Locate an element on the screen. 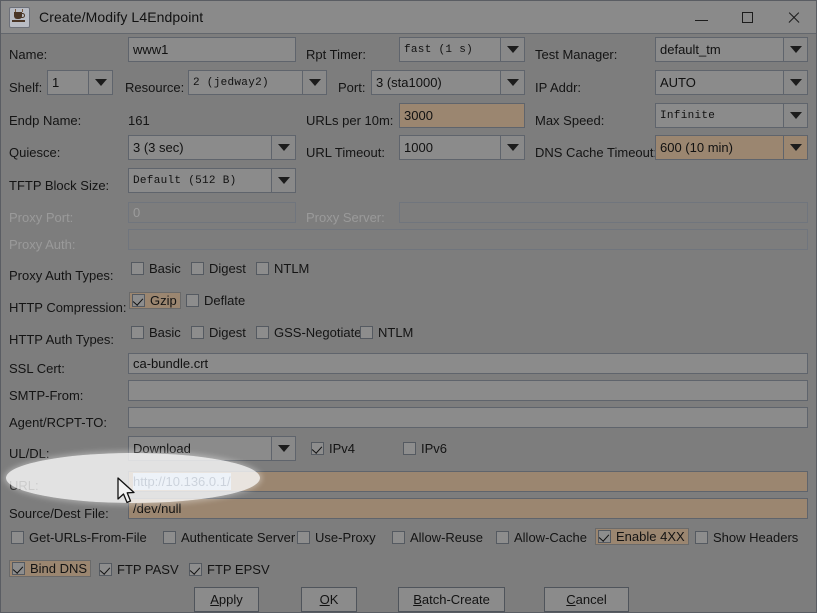 This screenshot has height=613, width=817. agent-rcpt-to-input is located at coordinates (468, 417).